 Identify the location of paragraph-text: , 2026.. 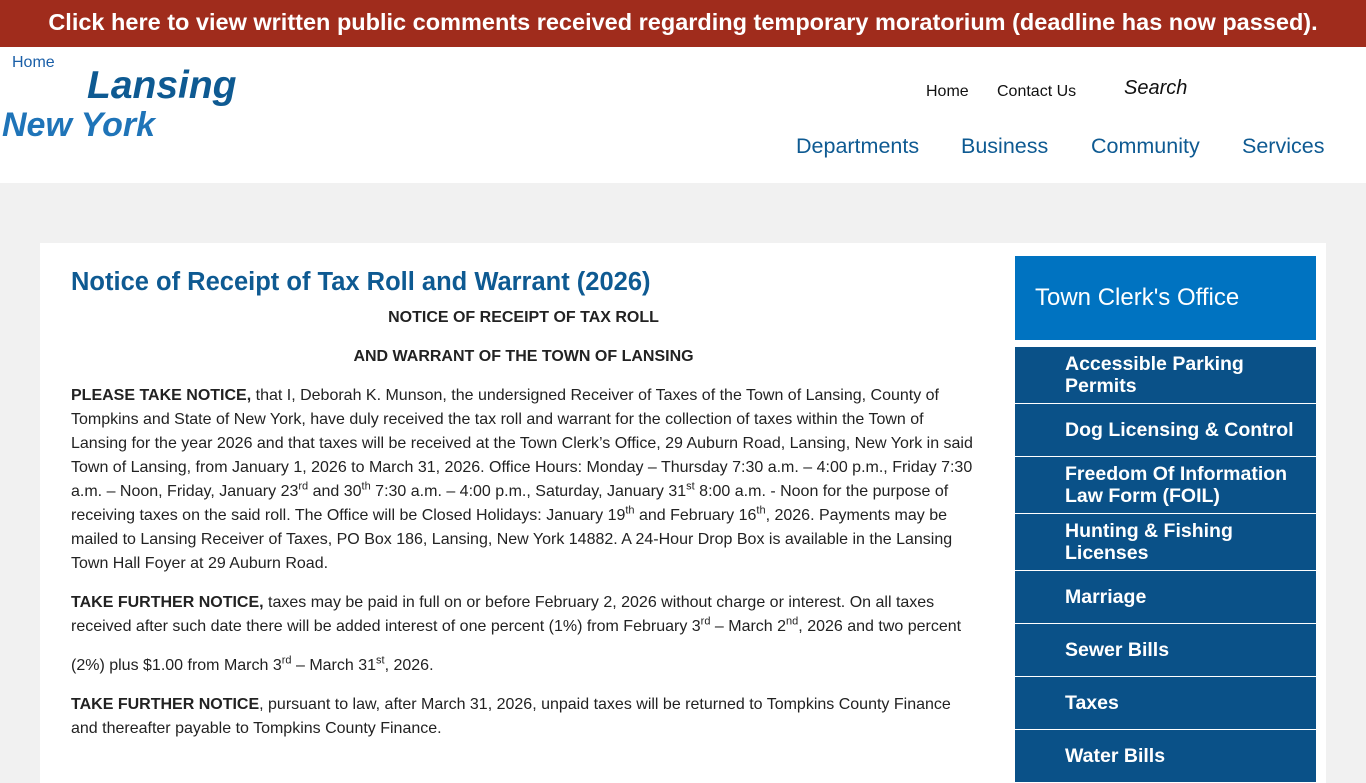
(409, 665).